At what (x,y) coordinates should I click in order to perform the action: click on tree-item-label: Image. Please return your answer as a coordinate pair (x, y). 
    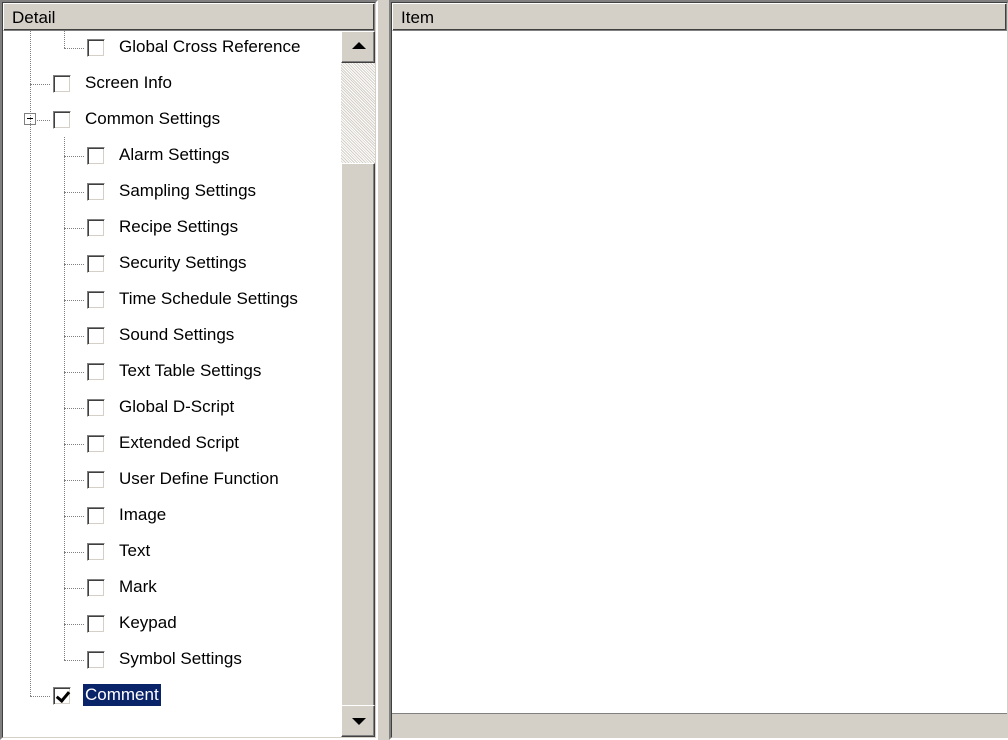
    Looking at the image, I should click on (142, 515).